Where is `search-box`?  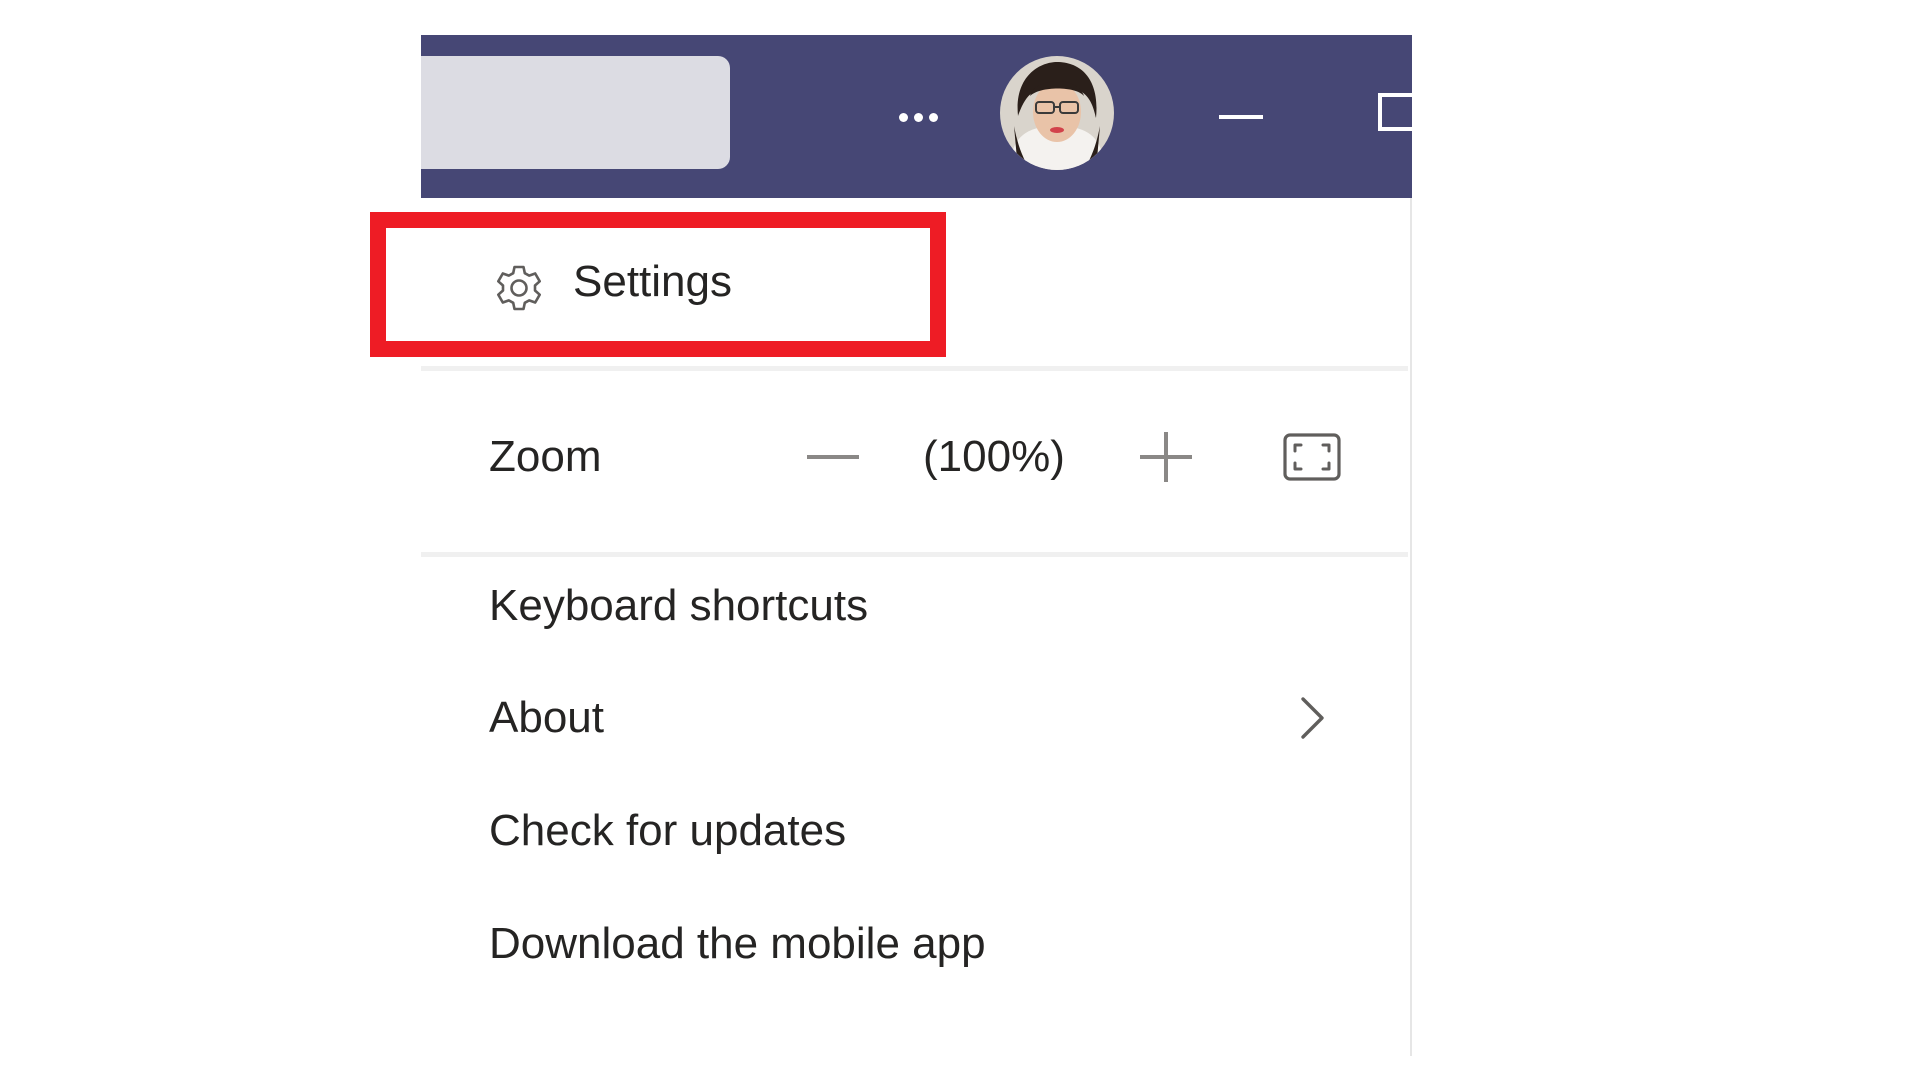
search-box is located at coordinates (575, 112).